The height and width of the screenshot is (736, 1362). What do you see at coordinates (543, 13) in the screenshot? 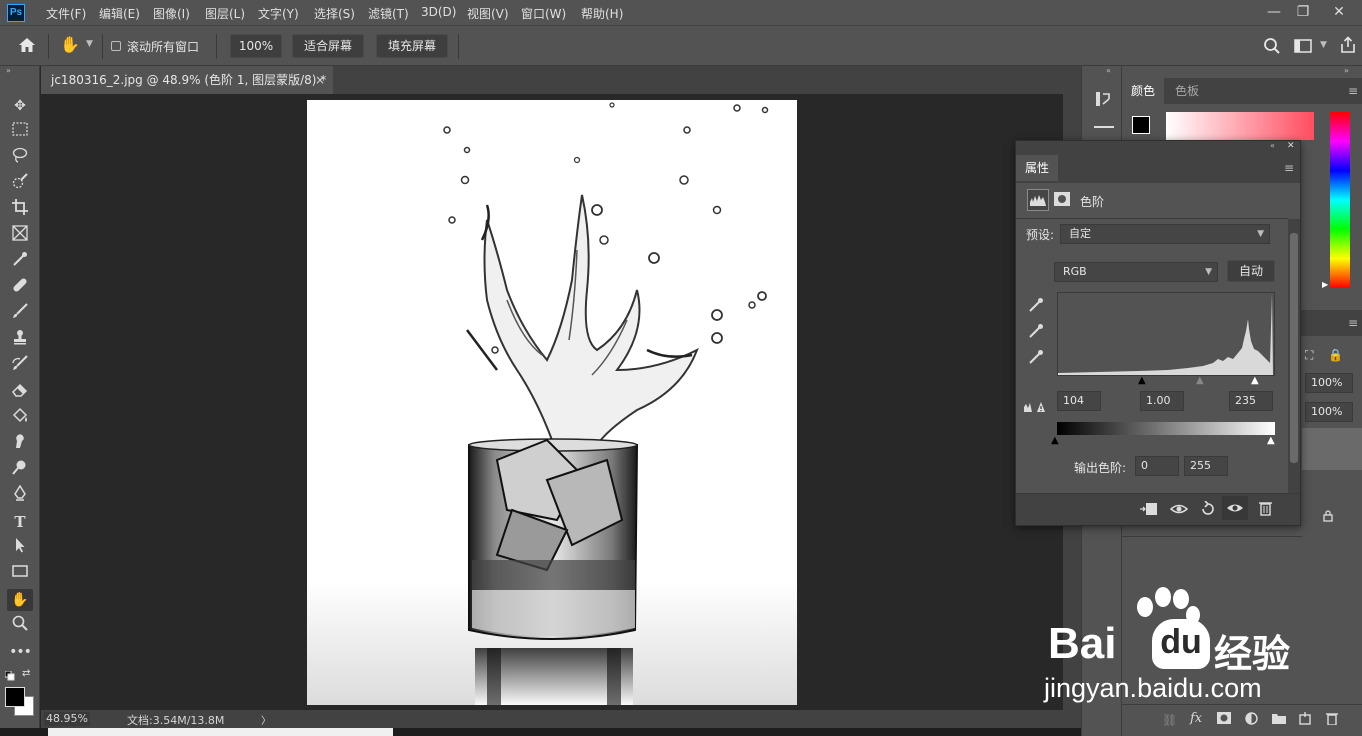
I see `menu-window: 窗口(W)` at bounding box center [543, 13].